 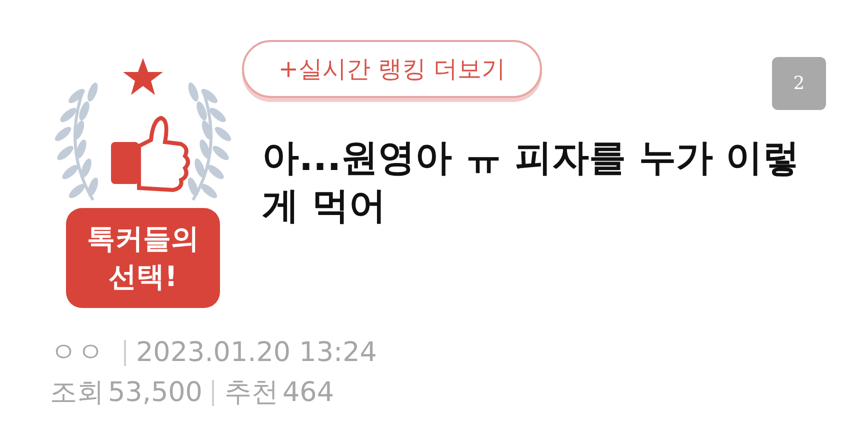 I want to click on author-name: ㅇㅇ, so click(x=77, y=353).